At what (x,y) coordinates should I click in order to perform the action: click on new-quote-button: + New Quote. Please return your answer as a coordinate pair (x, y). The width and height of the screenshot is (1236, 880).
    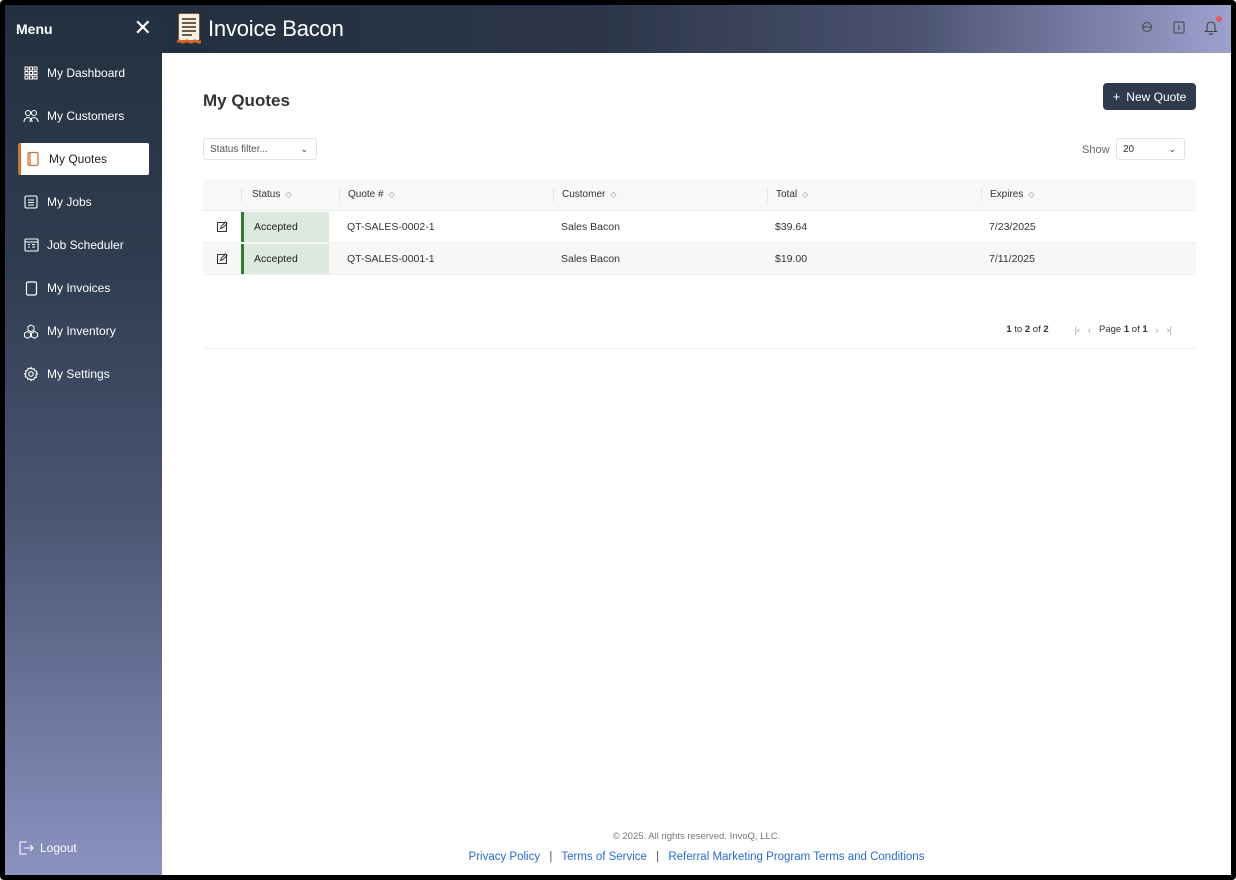
    Looking at the image, I should click on (1149, 96).